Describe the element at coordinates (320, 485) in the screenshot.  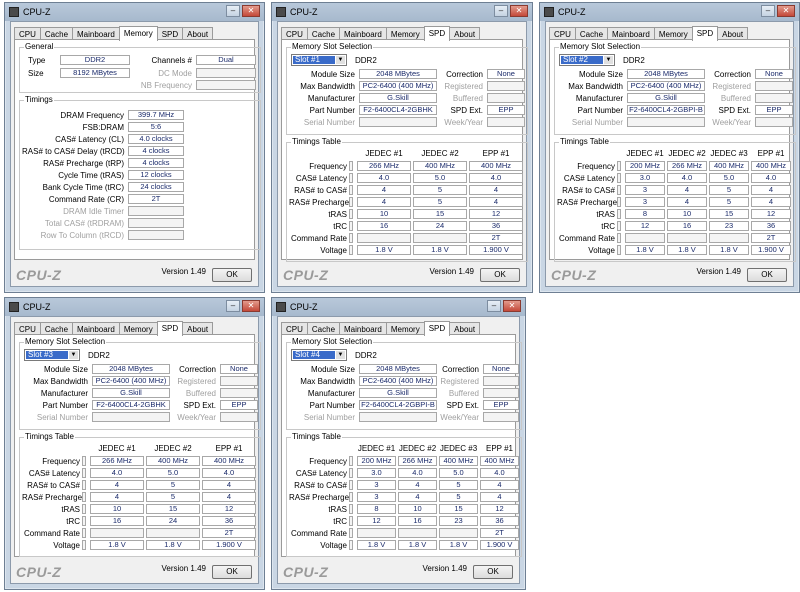
I see `timings-row-label: RAS# to CAS#` at that location.